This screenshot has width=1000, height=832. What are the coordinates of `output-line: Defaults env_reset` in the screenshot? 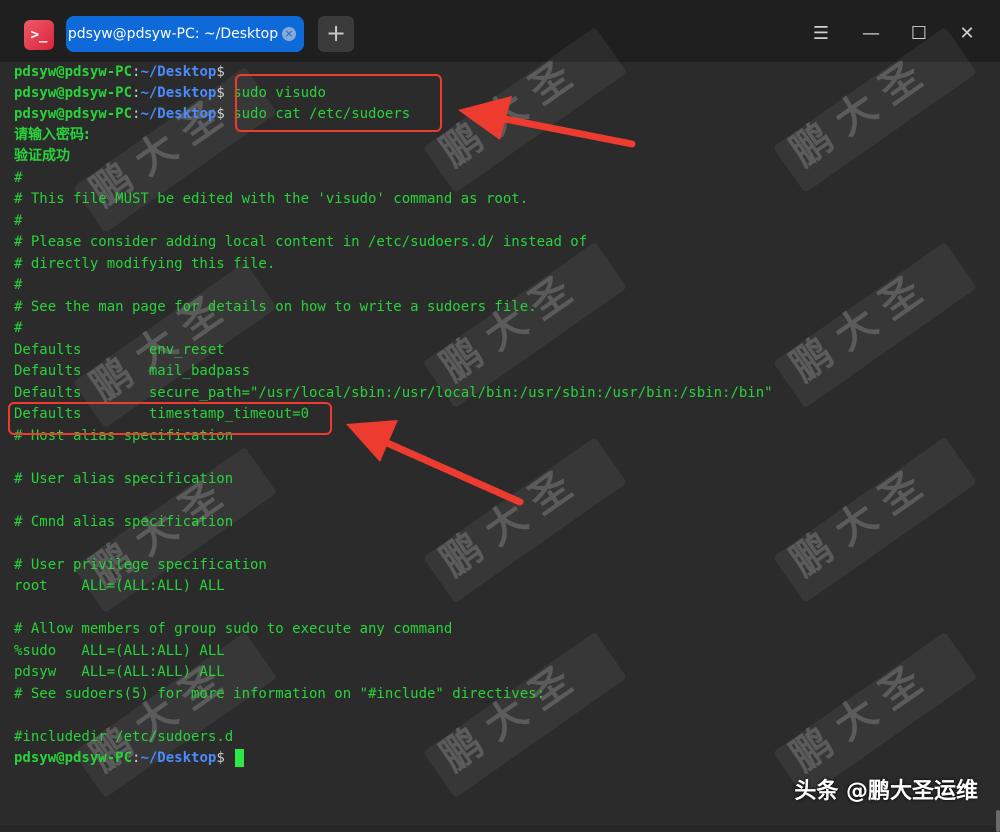 It's located at (119, 350).